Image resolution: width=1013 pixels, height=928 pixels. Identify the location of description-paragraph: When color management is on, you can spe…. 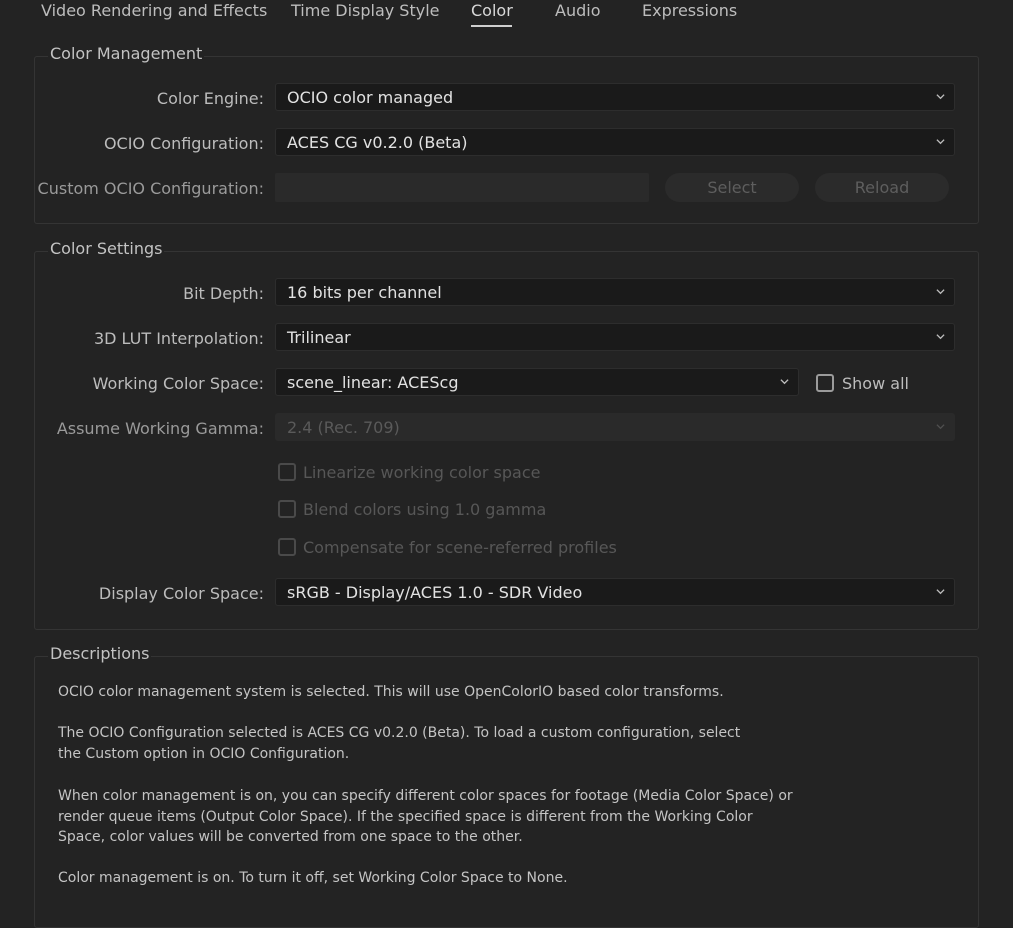
(425, 816).